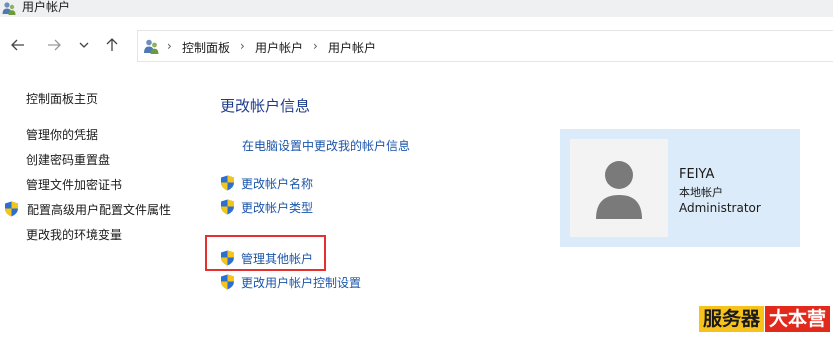 Image resolution: width=833 pixels, height=343 pixels. What do you see at coordinates (277, 259) in the screenshot?
I see `task-label: 管理其他帐户` at bounding box center [277, 259].